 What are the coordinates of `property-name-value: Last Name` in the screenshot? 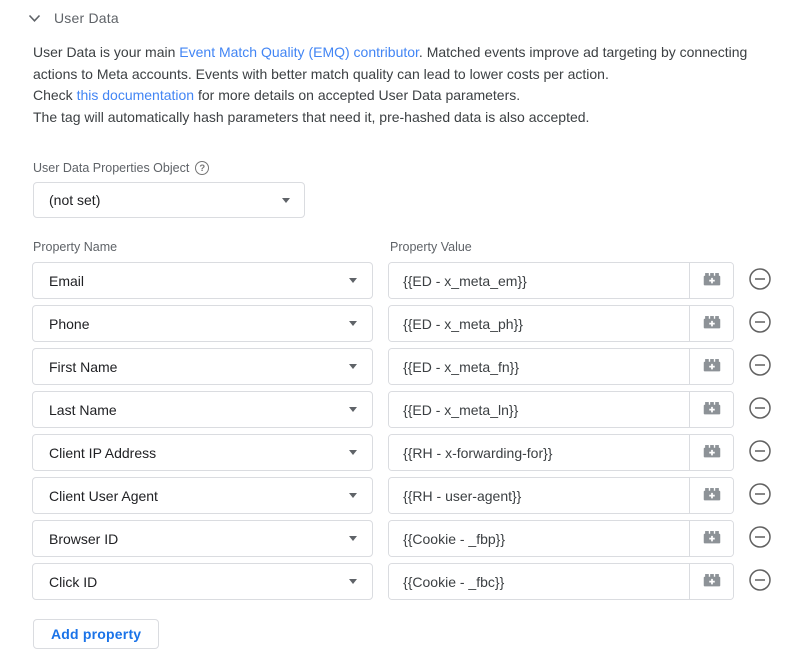 It's located at (83, 409).